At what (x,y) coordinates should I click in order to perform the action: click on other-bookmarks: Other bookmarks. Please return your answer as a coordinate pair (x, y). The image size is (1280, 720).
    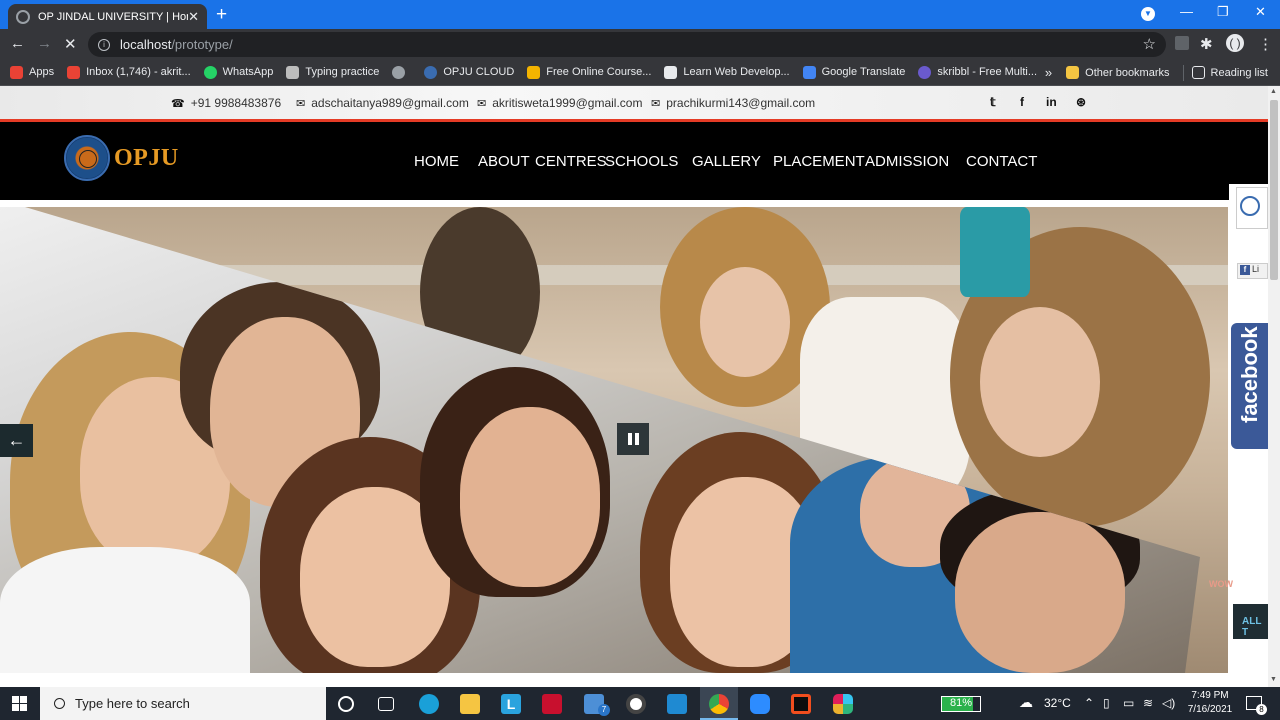
    Looking at the image, I should click on (1118, 72).